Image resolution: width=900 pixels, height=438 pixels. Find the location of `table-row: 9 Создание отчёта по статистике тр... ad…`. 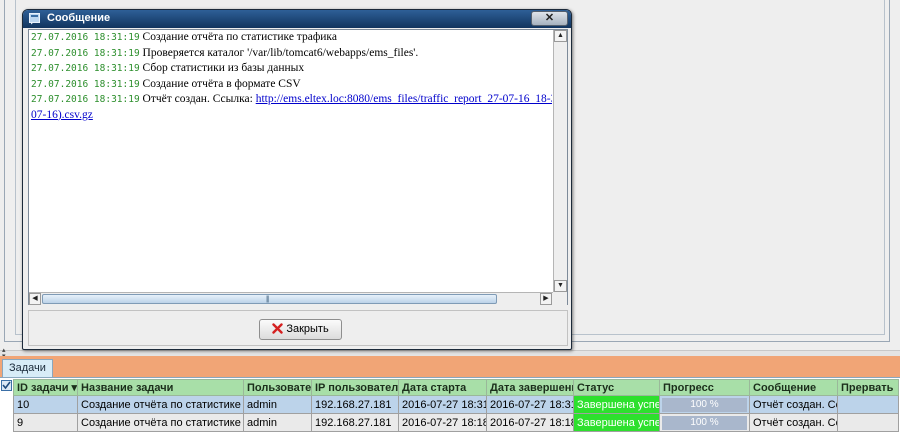

table-row: 9 Создание отчёта по статистике тр... ad… is located at coordinates (456, 422).